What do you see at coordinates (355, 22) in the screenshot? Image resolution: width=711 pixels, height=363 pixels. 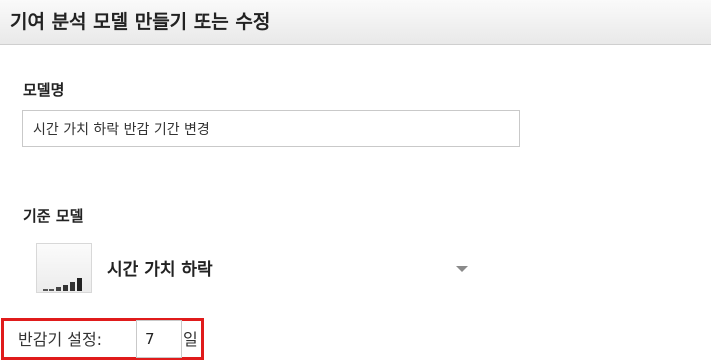 I see `page-header: 기여 분석 모델 만들기 또는 수정` at bounding box center [355, 22].